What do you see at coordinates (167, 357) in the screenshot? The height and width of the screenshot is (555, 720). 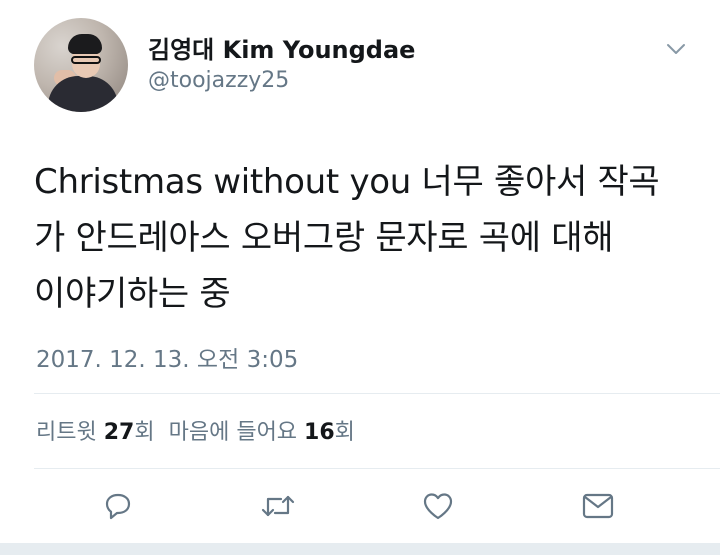 I see `tweet-timestamp: 2017. 12. 13. 오전 3:05` at bounding box center [167, 357].